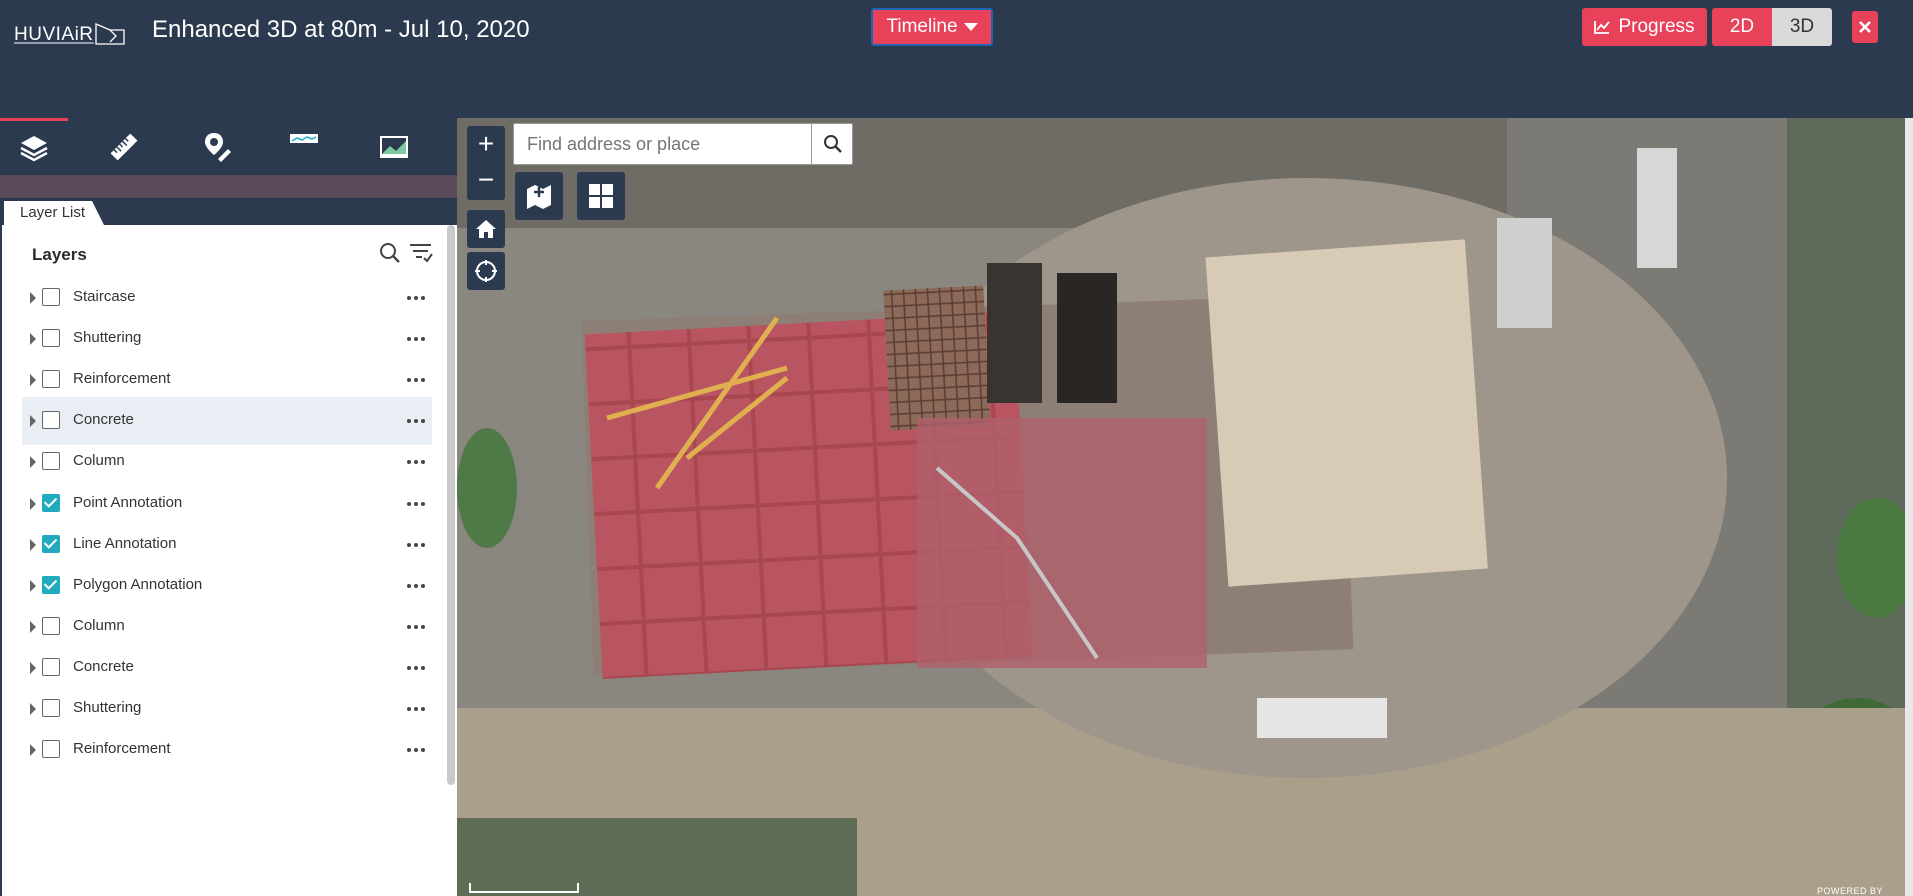  I want to click on home-button, so click(486, 229).